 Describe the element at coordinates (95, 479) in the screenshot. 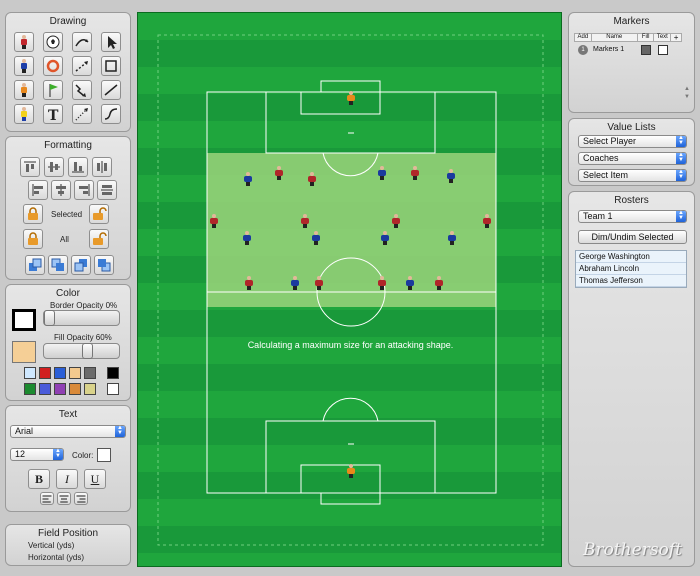

I see `underline-button: U` at that location.